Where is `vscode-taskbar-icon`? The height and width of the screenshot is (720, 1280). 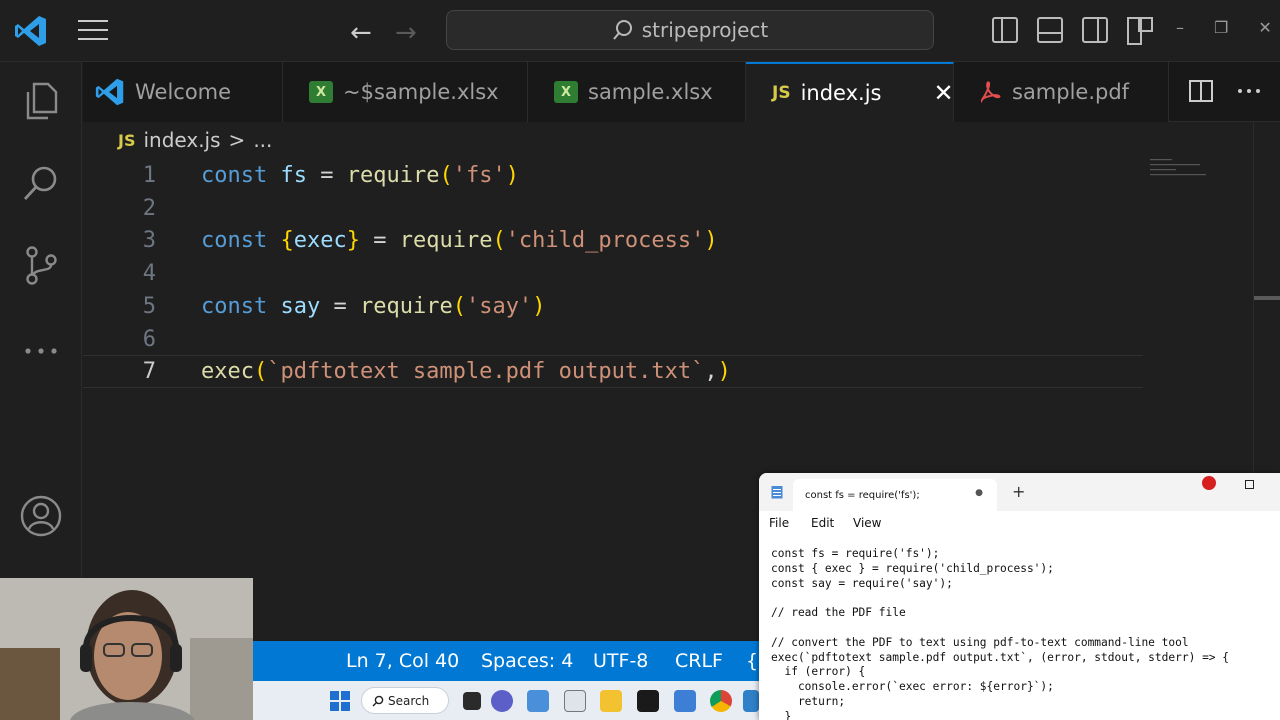 vscode-taskbar-icon is located at coordinates (751, 701).